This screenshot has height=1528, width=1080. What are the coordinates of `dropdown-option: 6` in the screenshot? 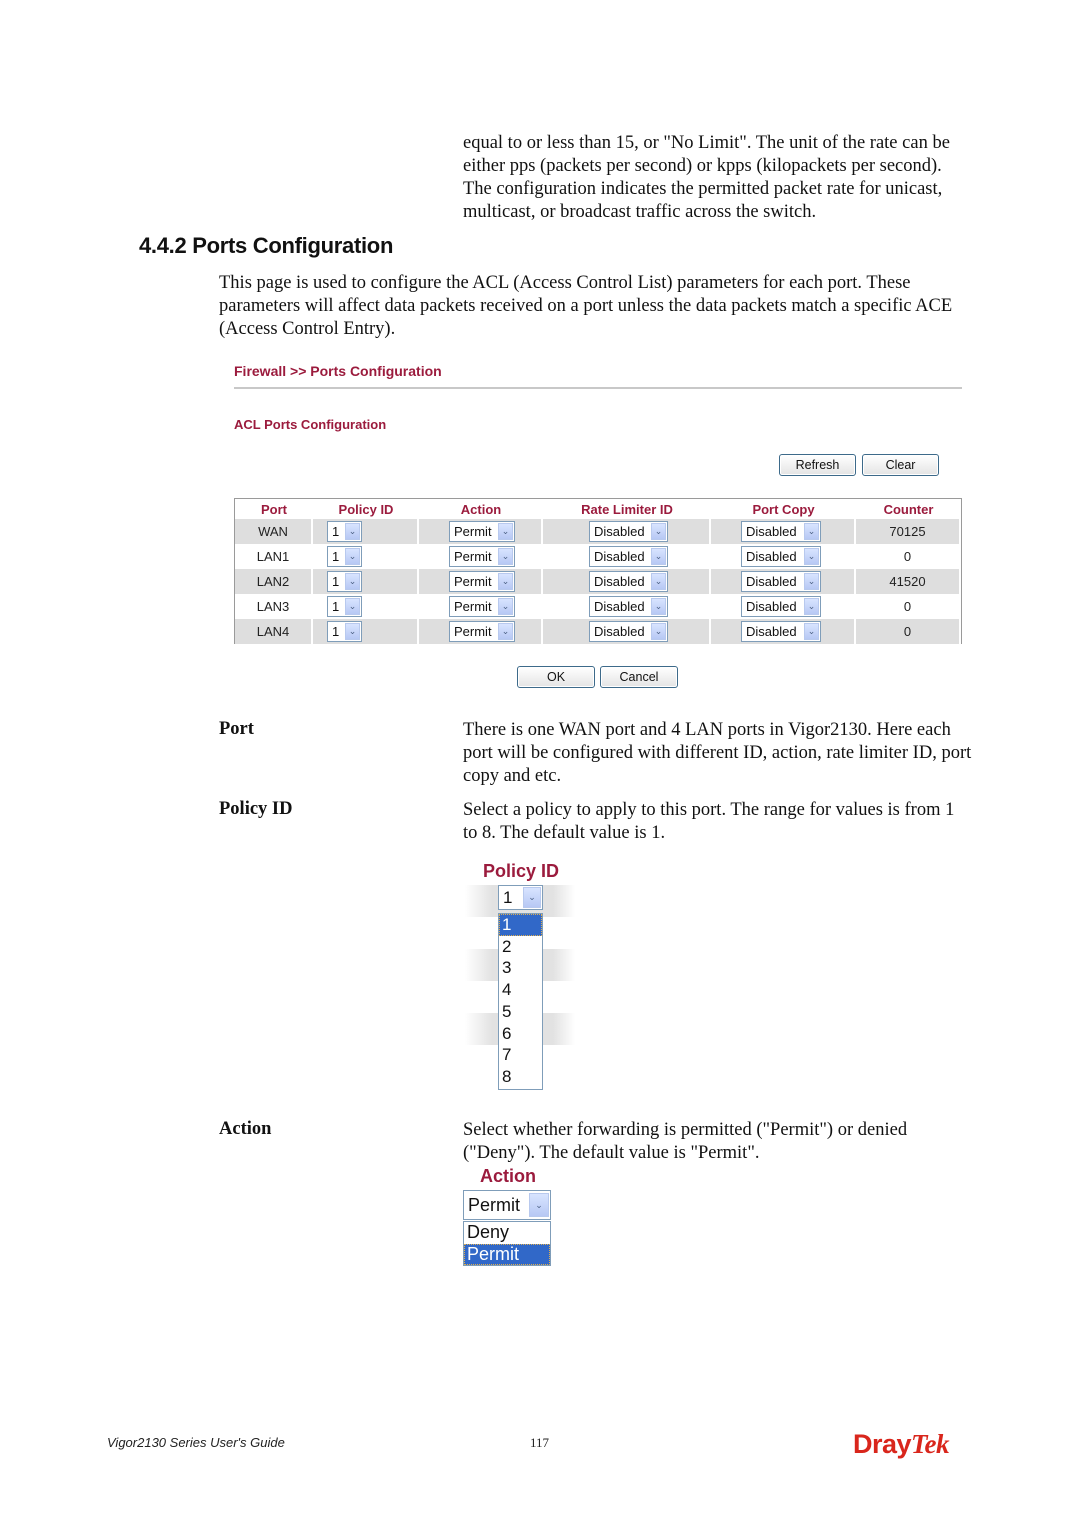 It's located at (520, 1034).